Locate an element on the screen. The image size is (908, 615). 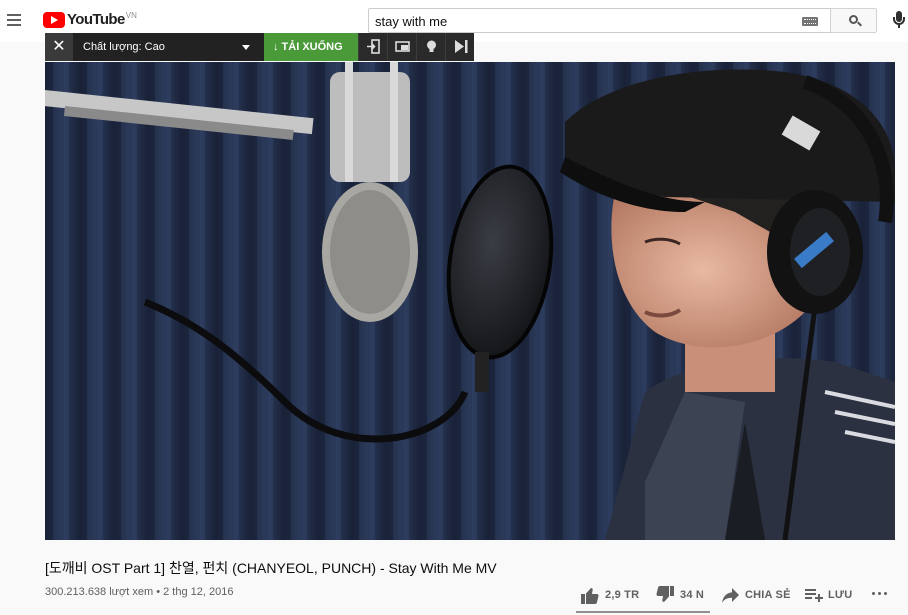
lightbulb-icon is located at coordinates (430, 47).